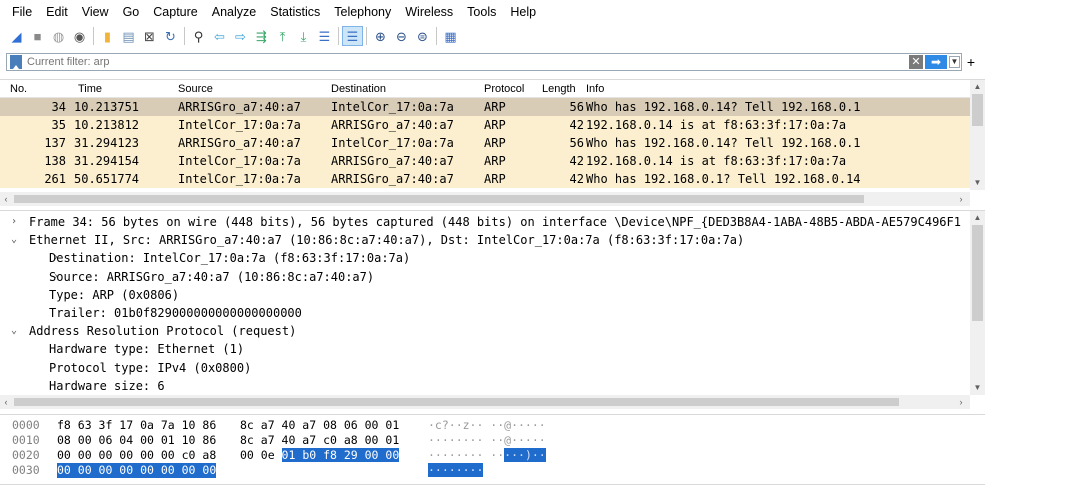 The height and width of the screenshot is (496, 1080). I want to click on restart-capture-icon: ◍, so click(58, 36).